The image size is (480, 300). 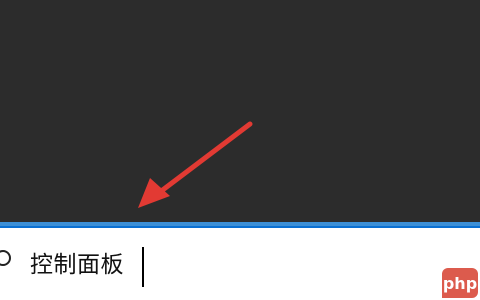 I want to click on search-icon, so click(x=7, y=259).